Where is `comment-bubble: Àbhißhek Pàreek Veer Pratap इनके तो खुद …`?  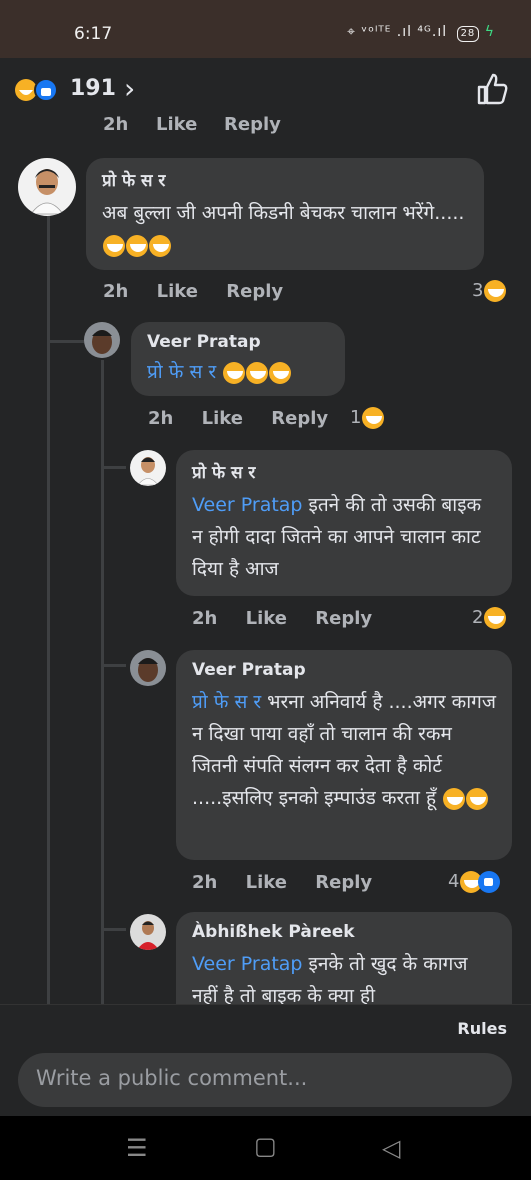
comment-bubble: Àbhißhek Pàreek Veer Pratap इनके तो खुद … is located at coordinates (344, 958).